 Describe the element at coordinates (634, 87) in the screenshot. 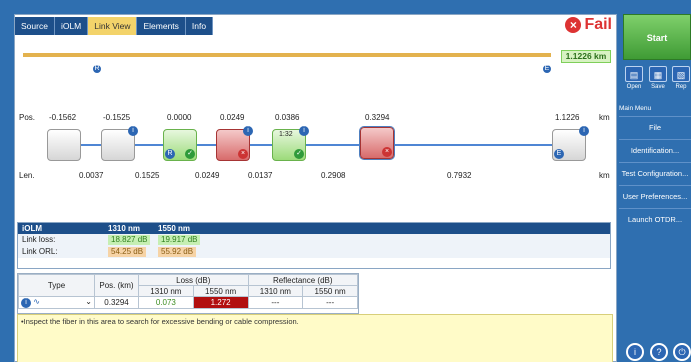

I see `open-label: Open` at that location.